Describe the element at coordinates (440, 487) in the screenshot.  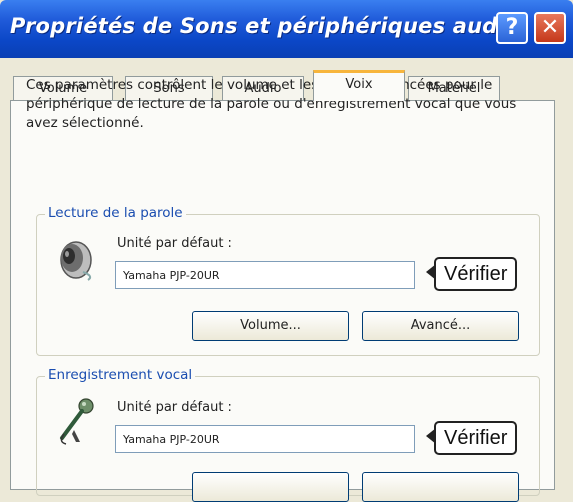
I see `recording-advanced-button-partial` at that location.